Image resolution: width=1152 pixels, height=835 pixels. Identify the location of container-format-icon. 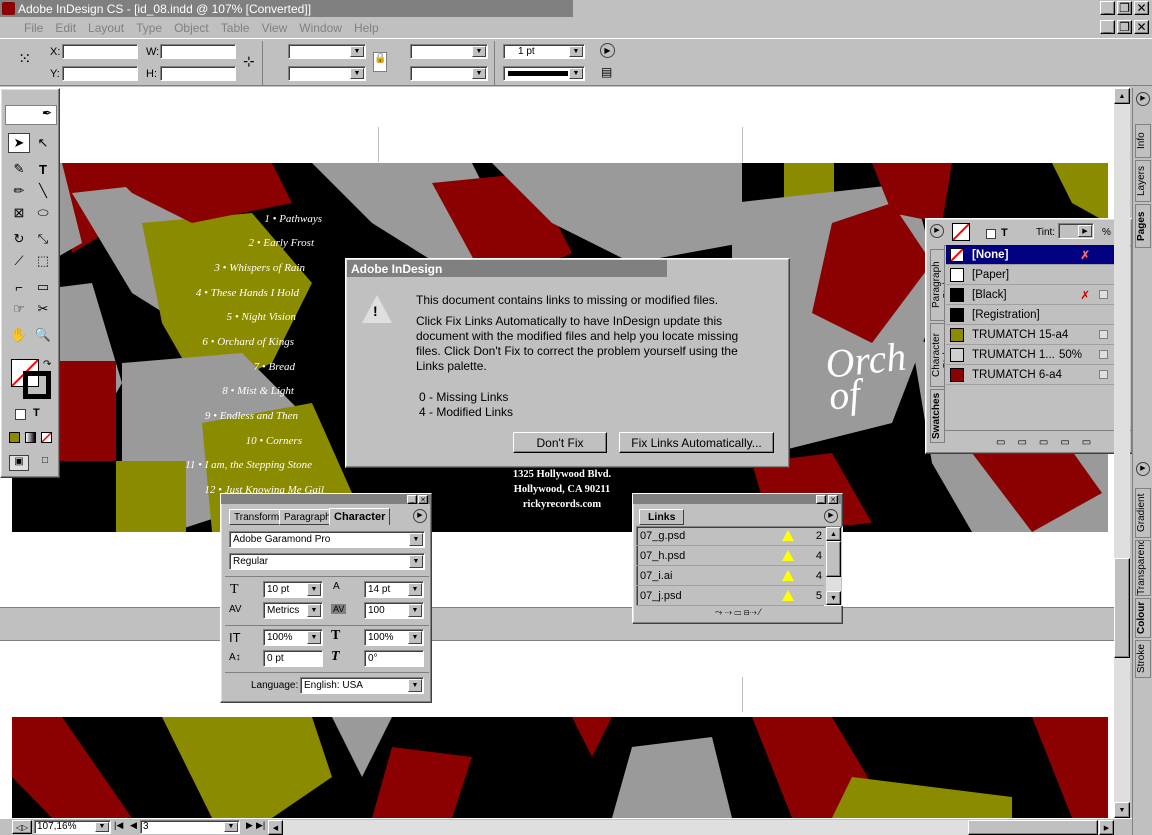
(991, 234).